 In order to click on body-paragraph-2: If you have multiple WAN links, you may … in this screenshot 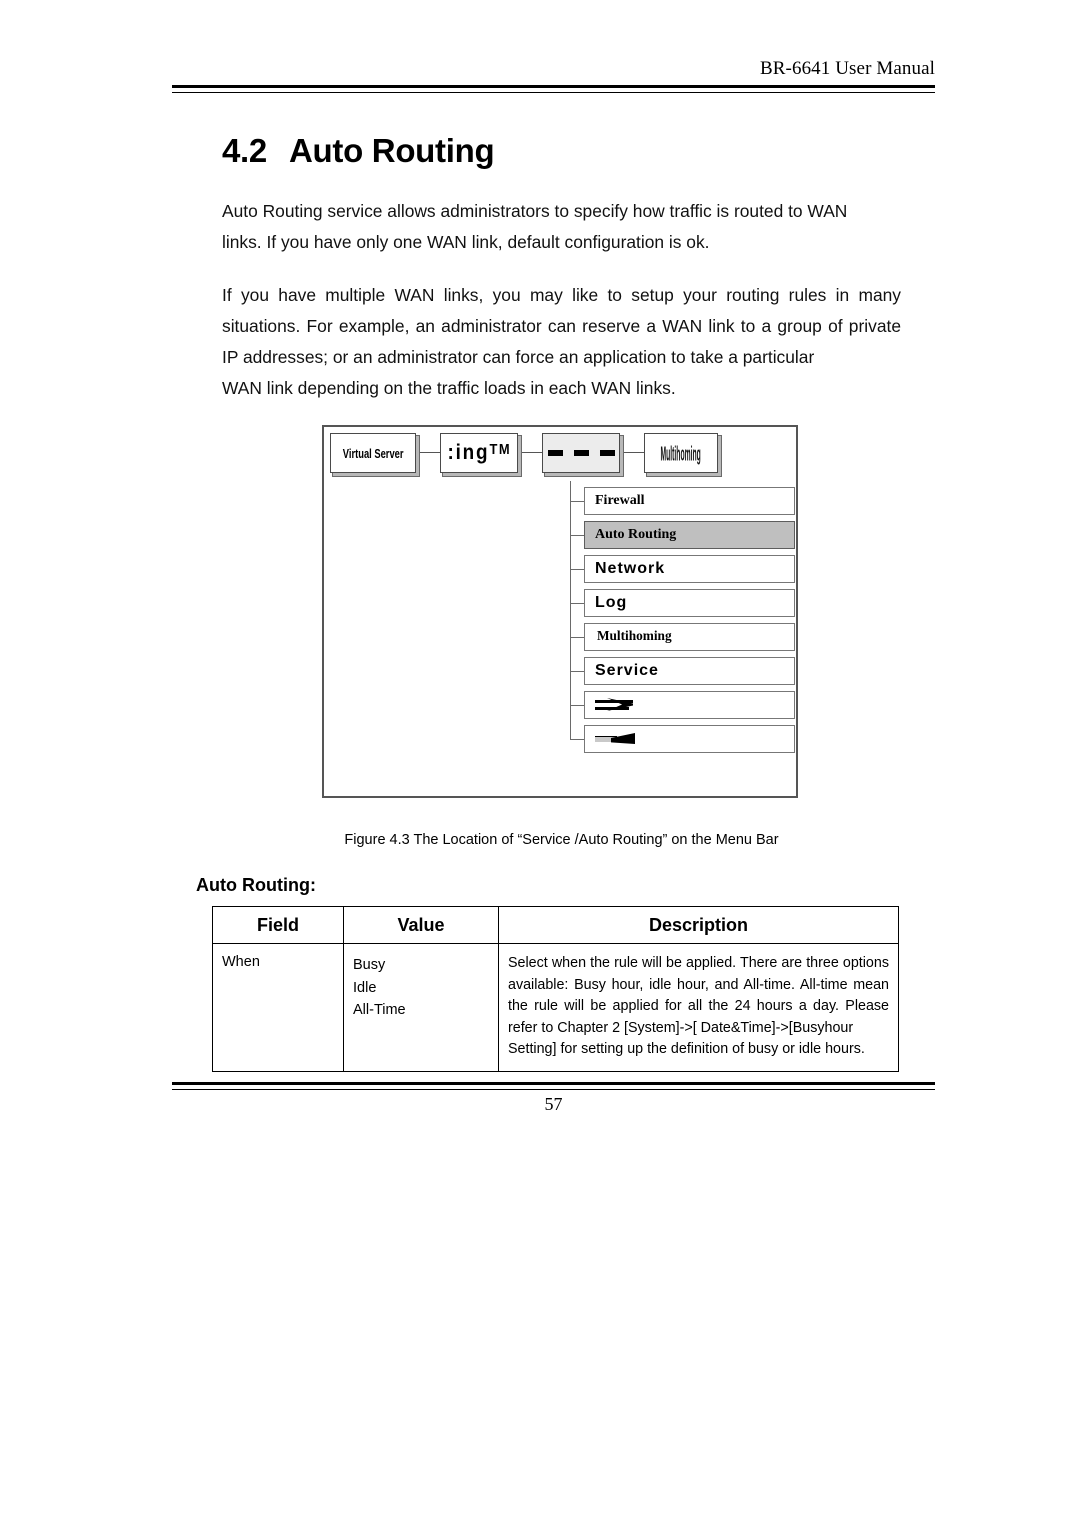, I will do `click(561, 342)`.